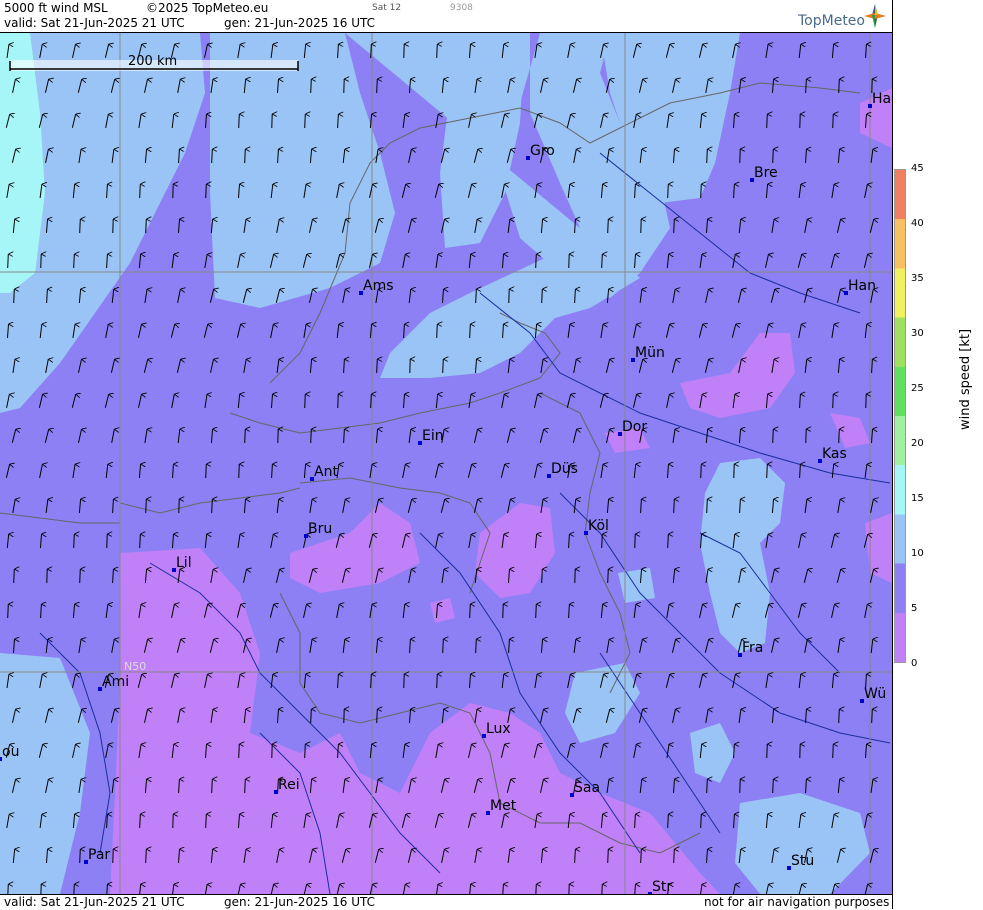  I want to click on colorbar-tick: 10, so click(917, 554).